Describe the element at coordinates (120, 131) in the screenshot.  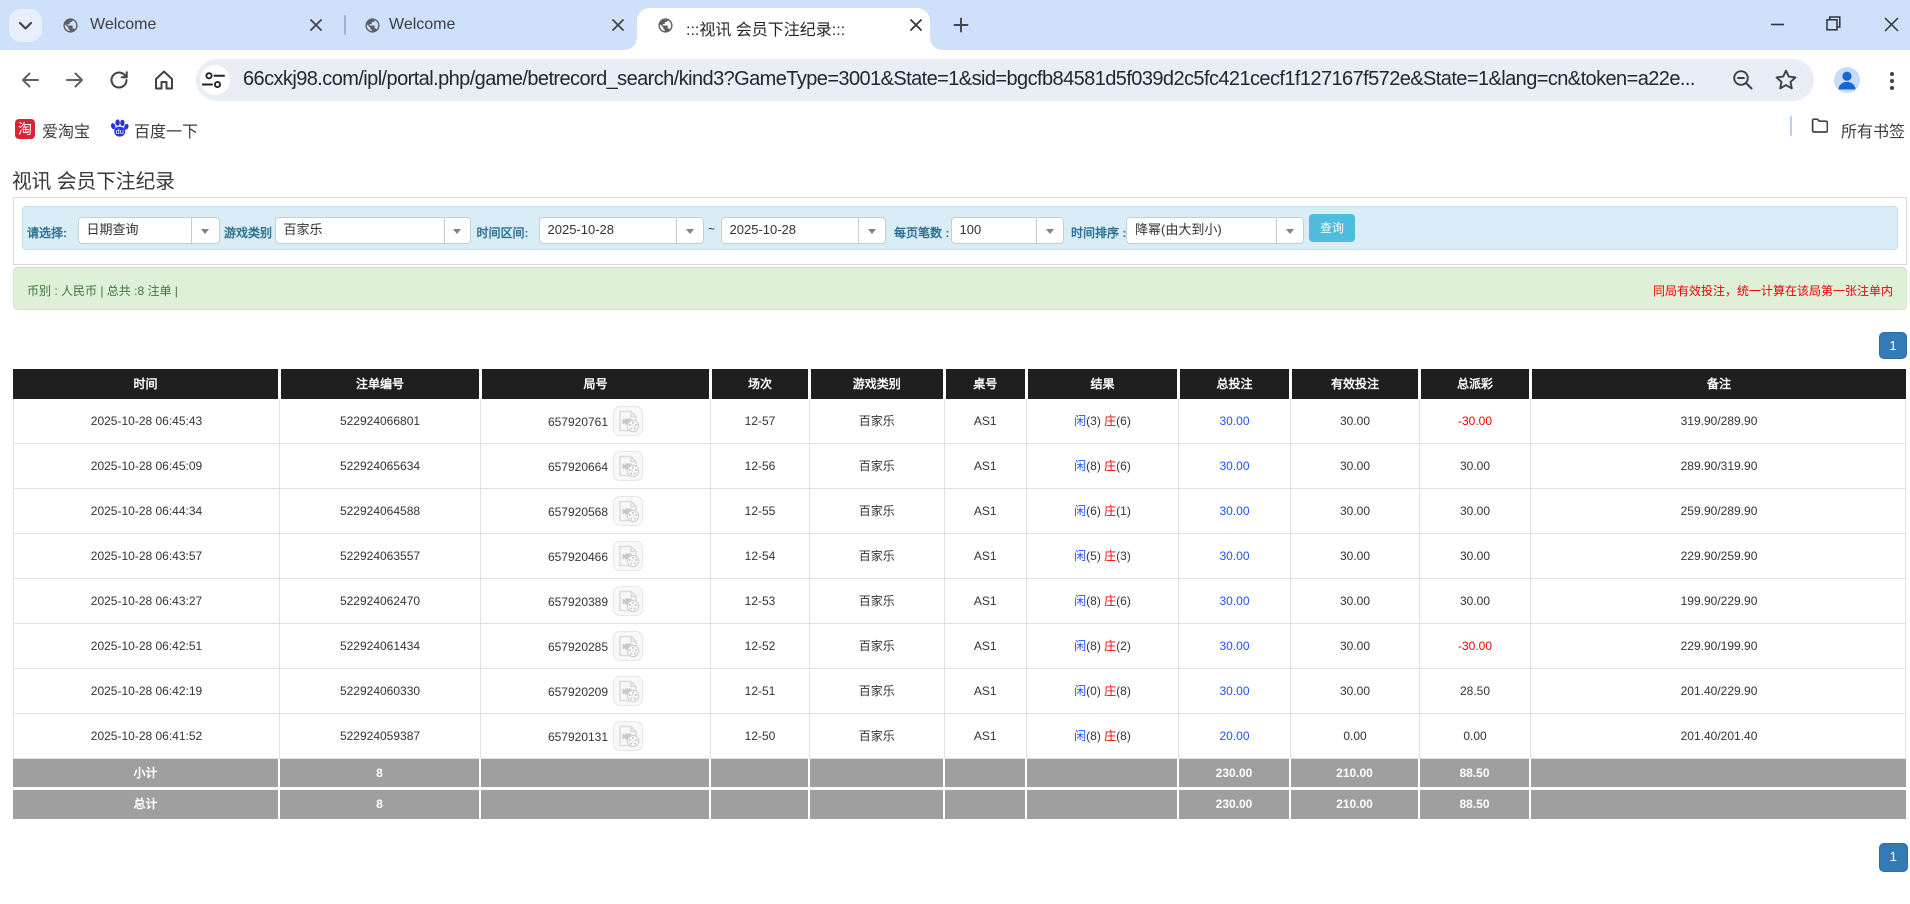
I see `svg-text: du` at that location.